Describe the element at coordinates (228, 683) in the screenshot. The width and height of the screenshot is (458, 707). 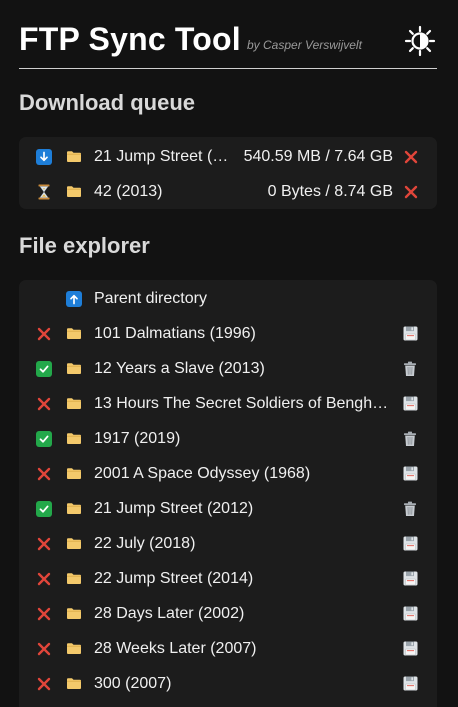
I see `file-row: 300 (2007)` at that location.